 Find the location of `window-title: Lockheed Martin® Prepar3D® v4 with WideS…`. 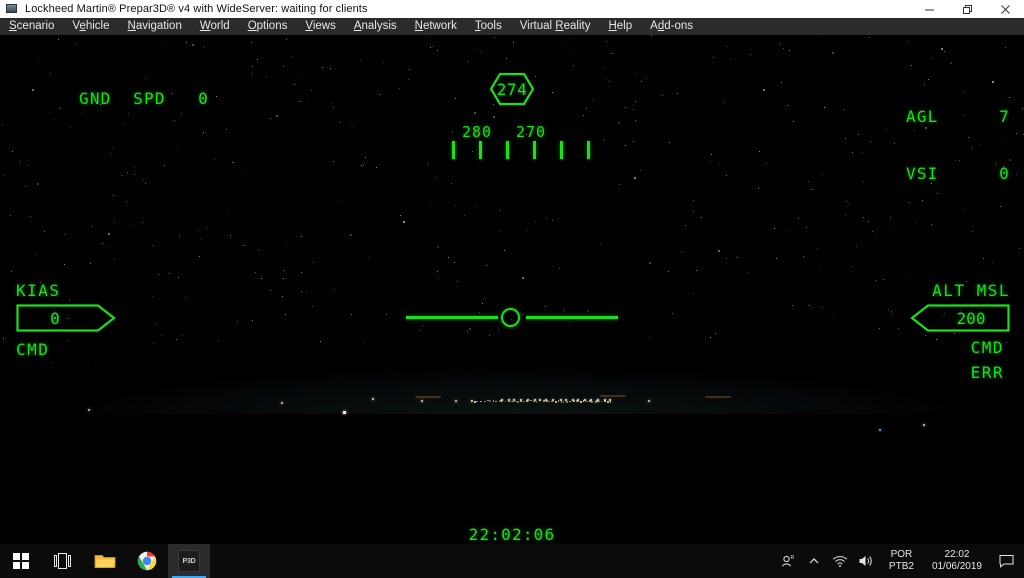

window-title: Lockheed Martin® Prepar3D® v4 with WideS… is located at coordinates (196, 9).